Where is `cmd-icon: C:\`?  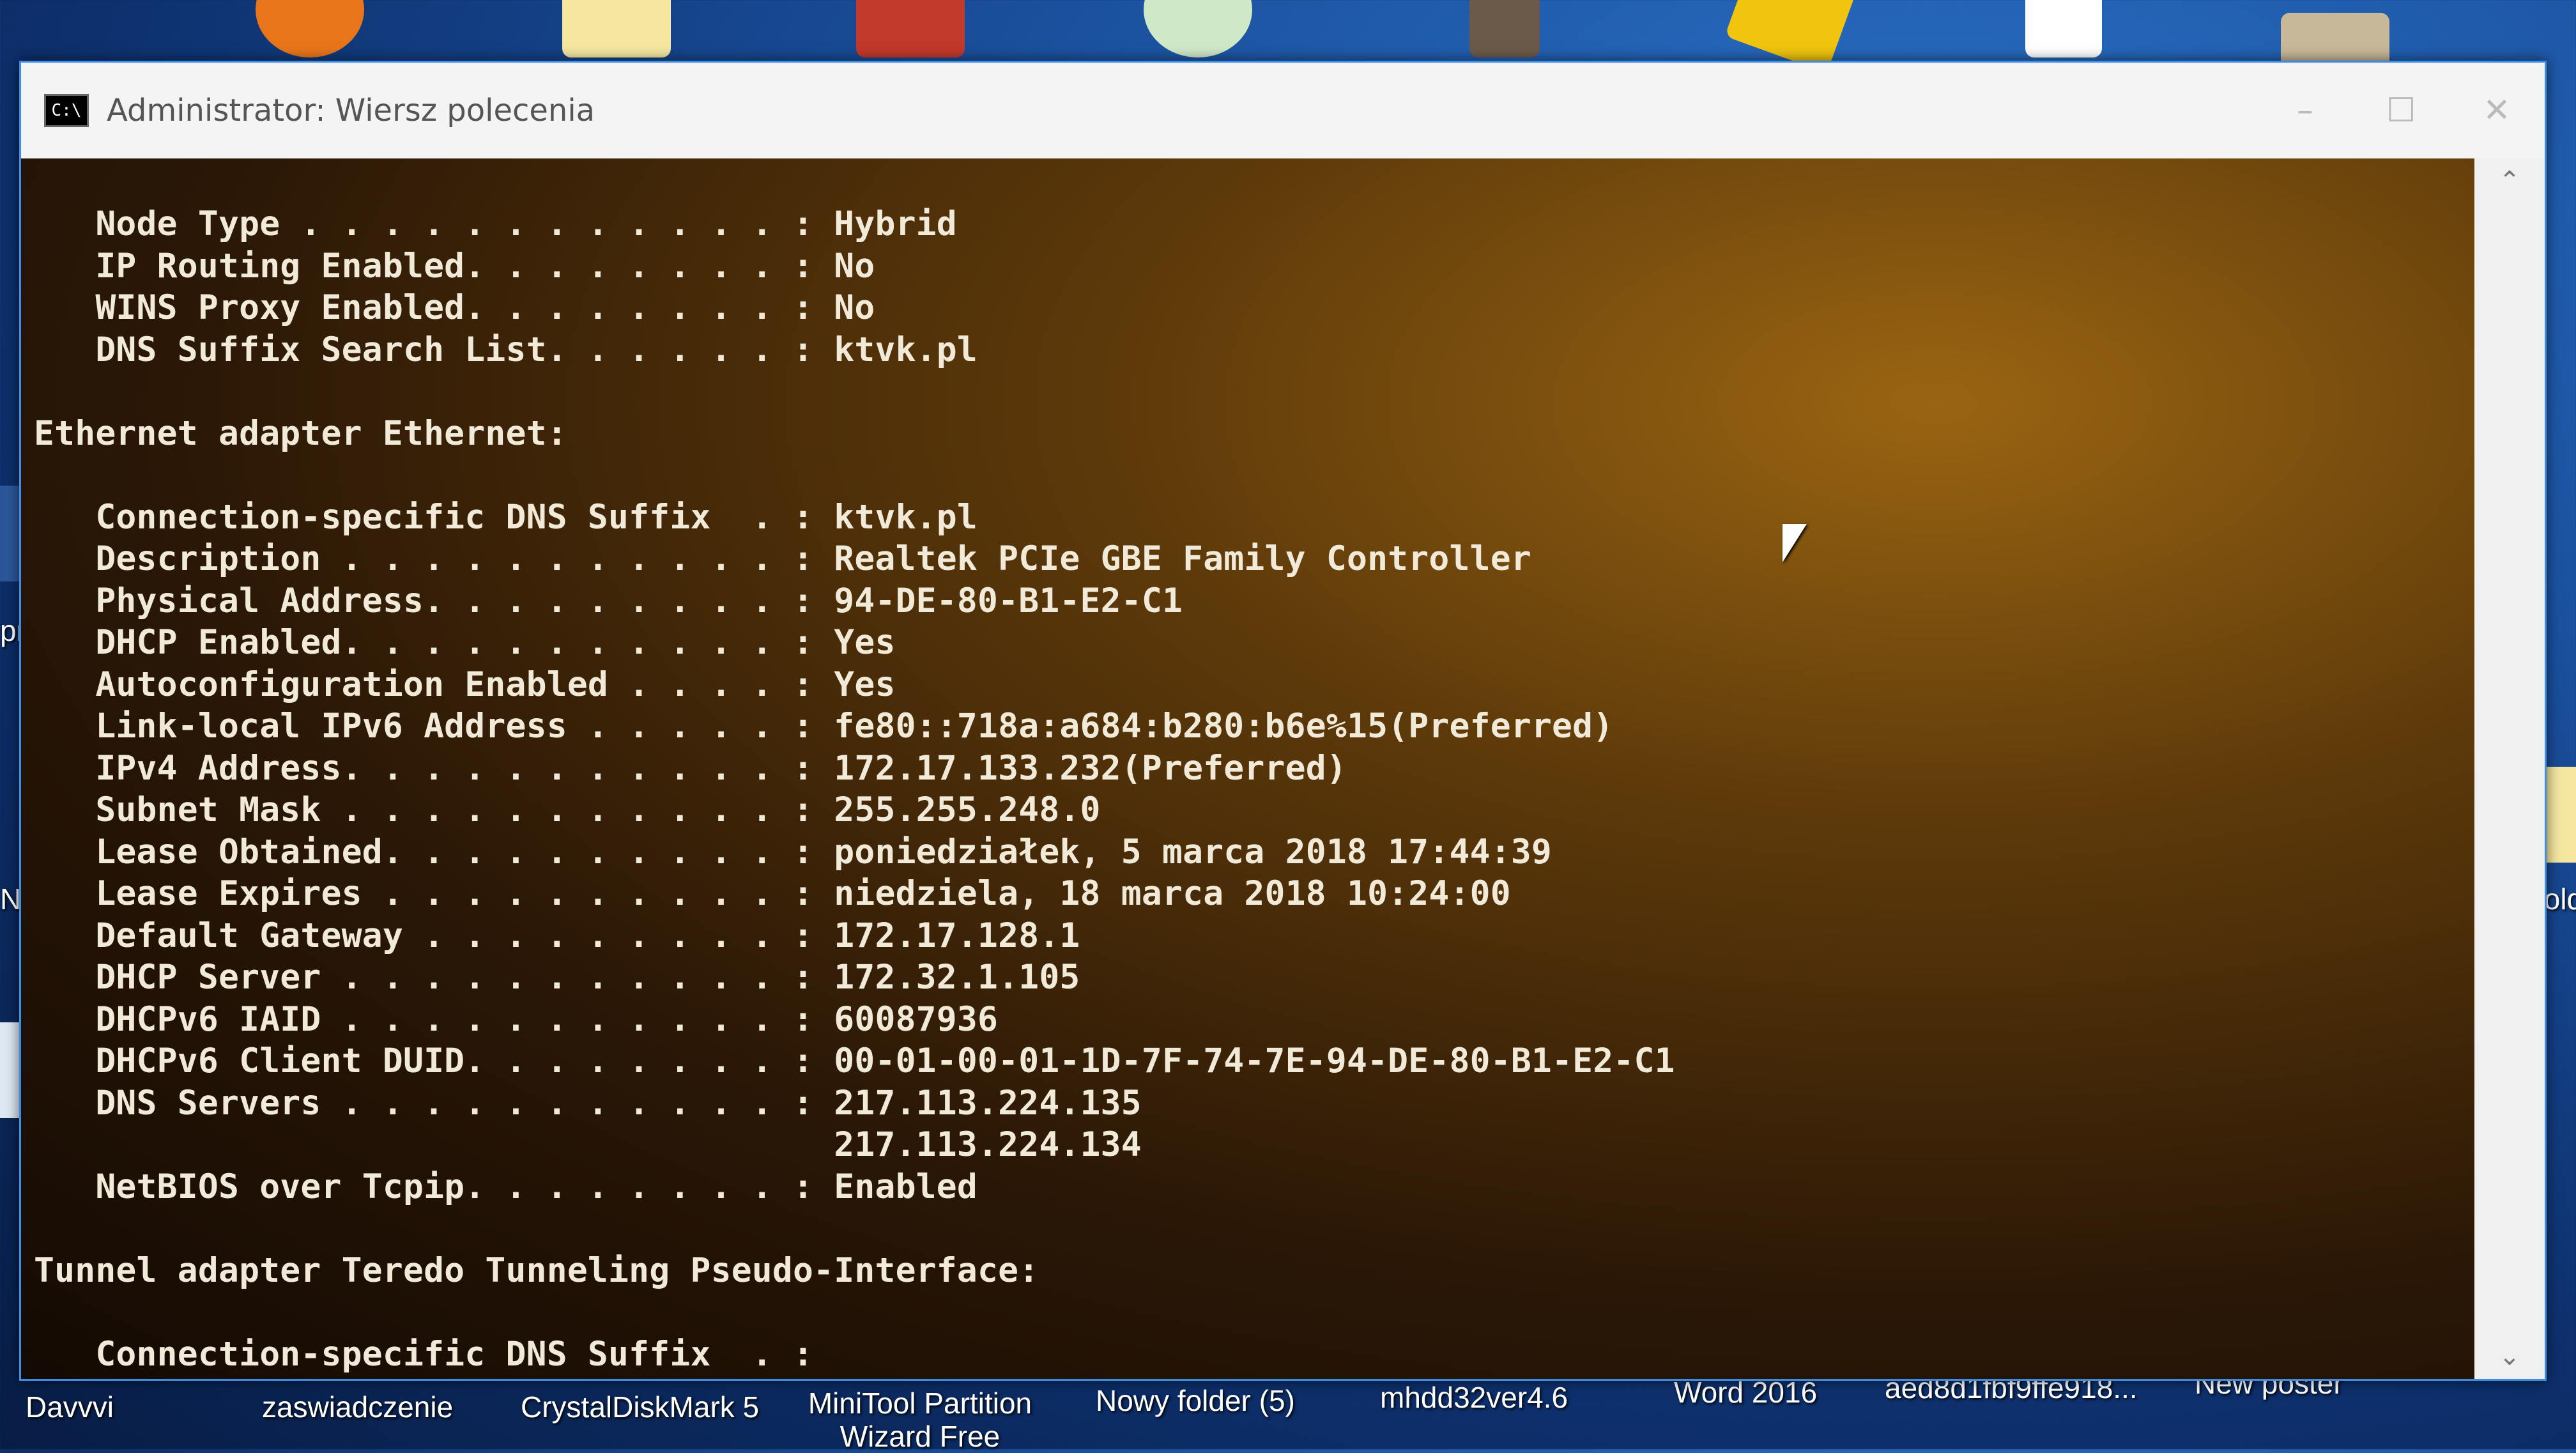
cmd-icon: C:\ is located at coordinates (66, 110).